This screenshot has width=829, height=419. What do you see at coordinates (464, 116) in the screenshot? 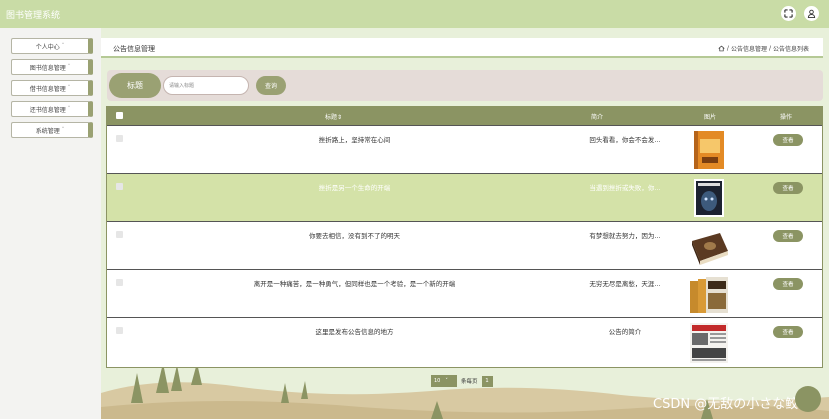
I see `table-header: 标题⇕ 简介 图片 操作` at bounding box center [464, 116].